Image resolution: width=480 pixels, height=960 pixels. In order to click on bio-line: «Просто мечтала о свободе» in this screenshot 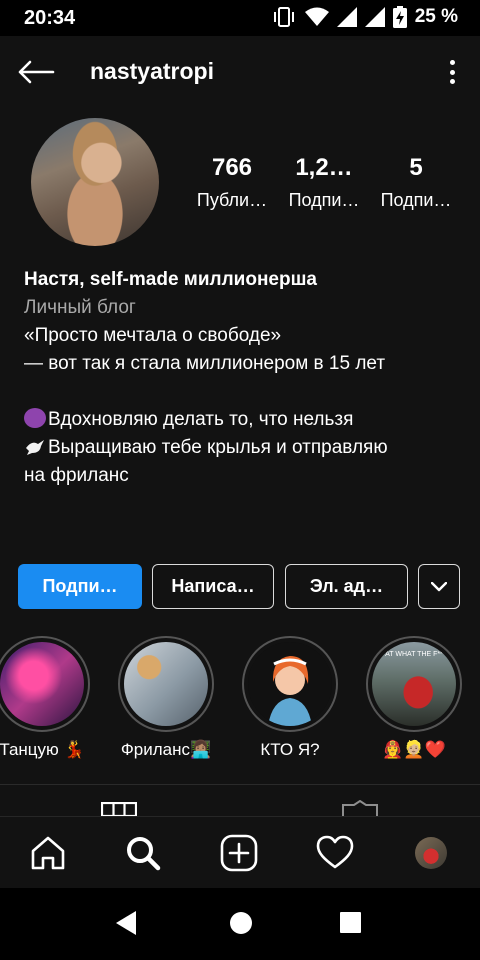, I will do `click(153, 335)`.